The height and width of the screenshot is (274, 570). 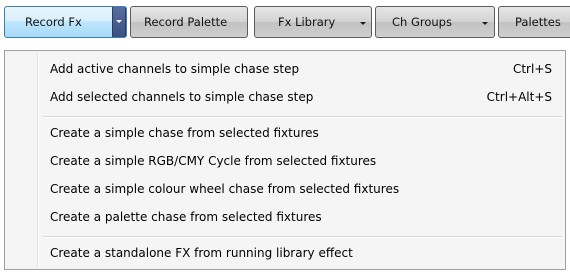 I want to click on fx-library-button: Fx Library, so click(x=313, y=22).